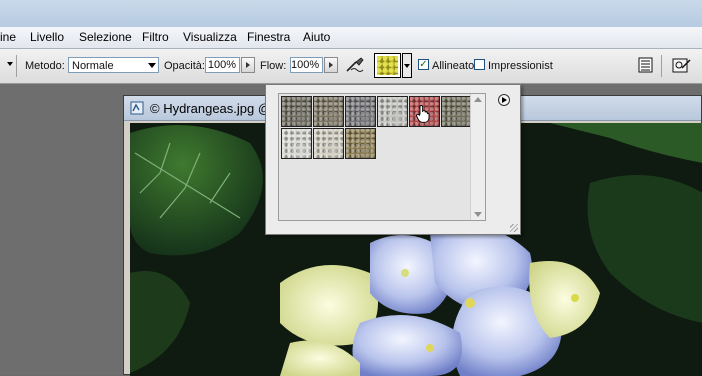  What do you see at coordinates (306, 65) in the screenshot?
I see `flow-input: 100%` at bounding box center [306, 65].